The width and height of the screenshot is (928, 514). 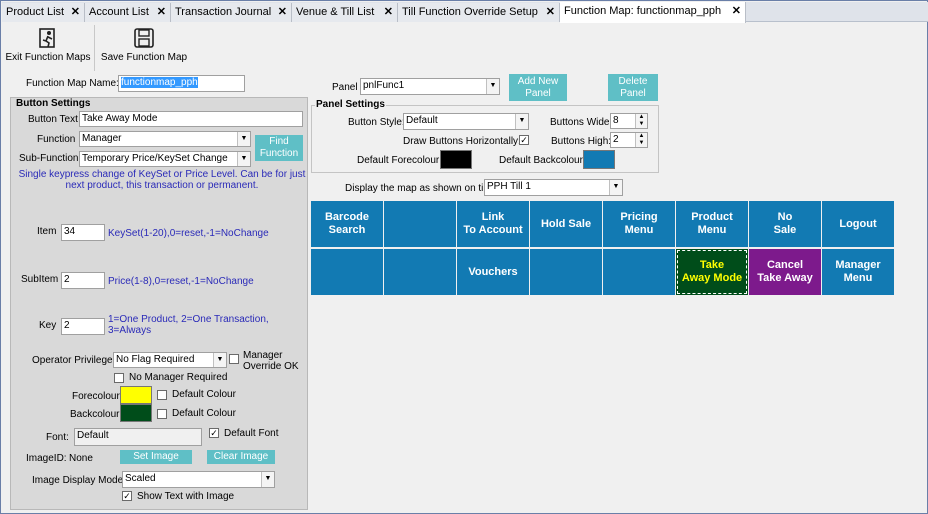 I want to click on manager-override-checkbox, so click(x=234, y=359).